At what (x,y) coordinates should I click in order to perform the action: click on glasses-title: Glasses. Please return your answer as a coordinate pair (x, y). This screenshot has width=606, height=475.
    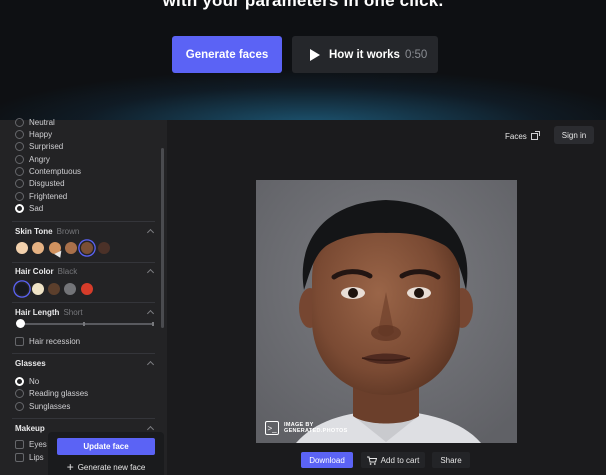
    Looking at the image, I should click on (30, 363).